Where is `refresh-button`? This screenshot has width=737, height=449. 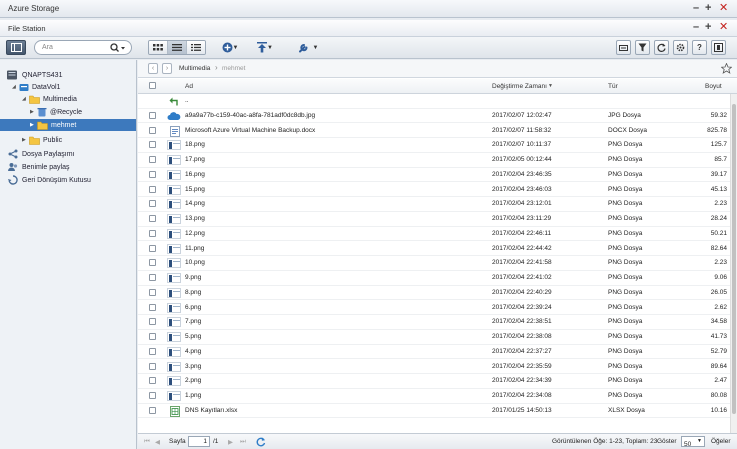
refresh-button is located at coordinates (661, 47).